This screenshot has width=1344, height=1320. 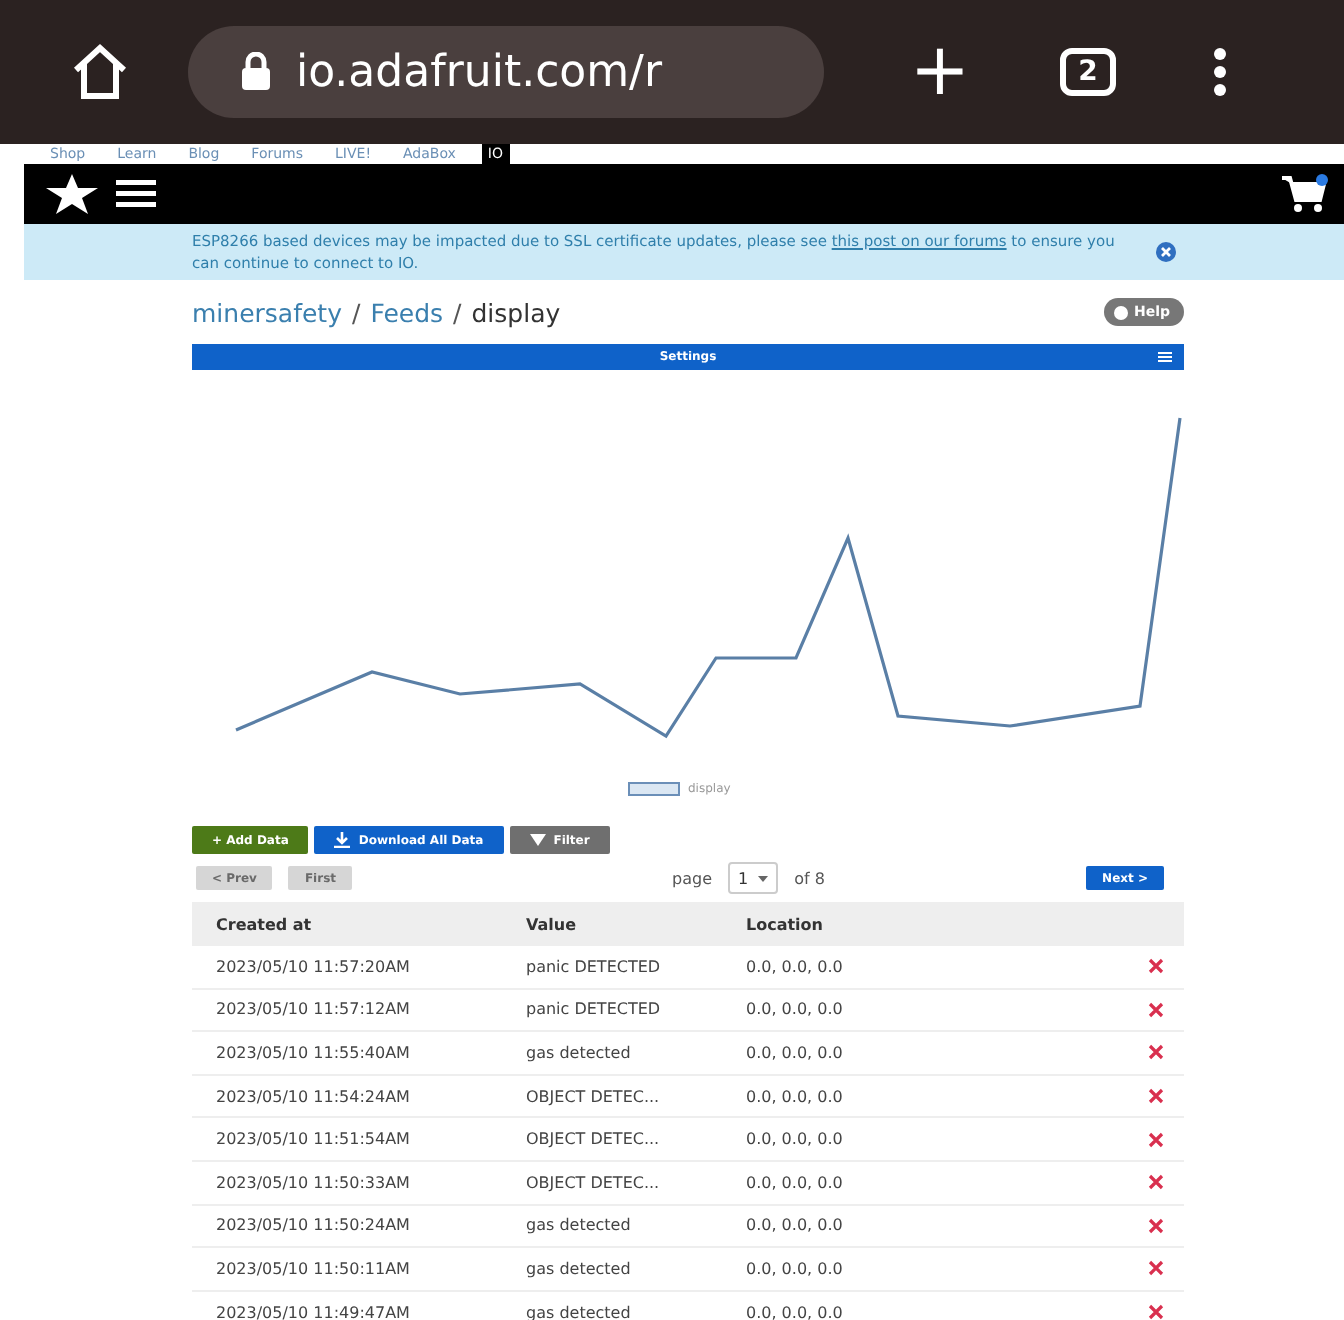 I want to click on page-count: of 8, so click(x=809, y=878).